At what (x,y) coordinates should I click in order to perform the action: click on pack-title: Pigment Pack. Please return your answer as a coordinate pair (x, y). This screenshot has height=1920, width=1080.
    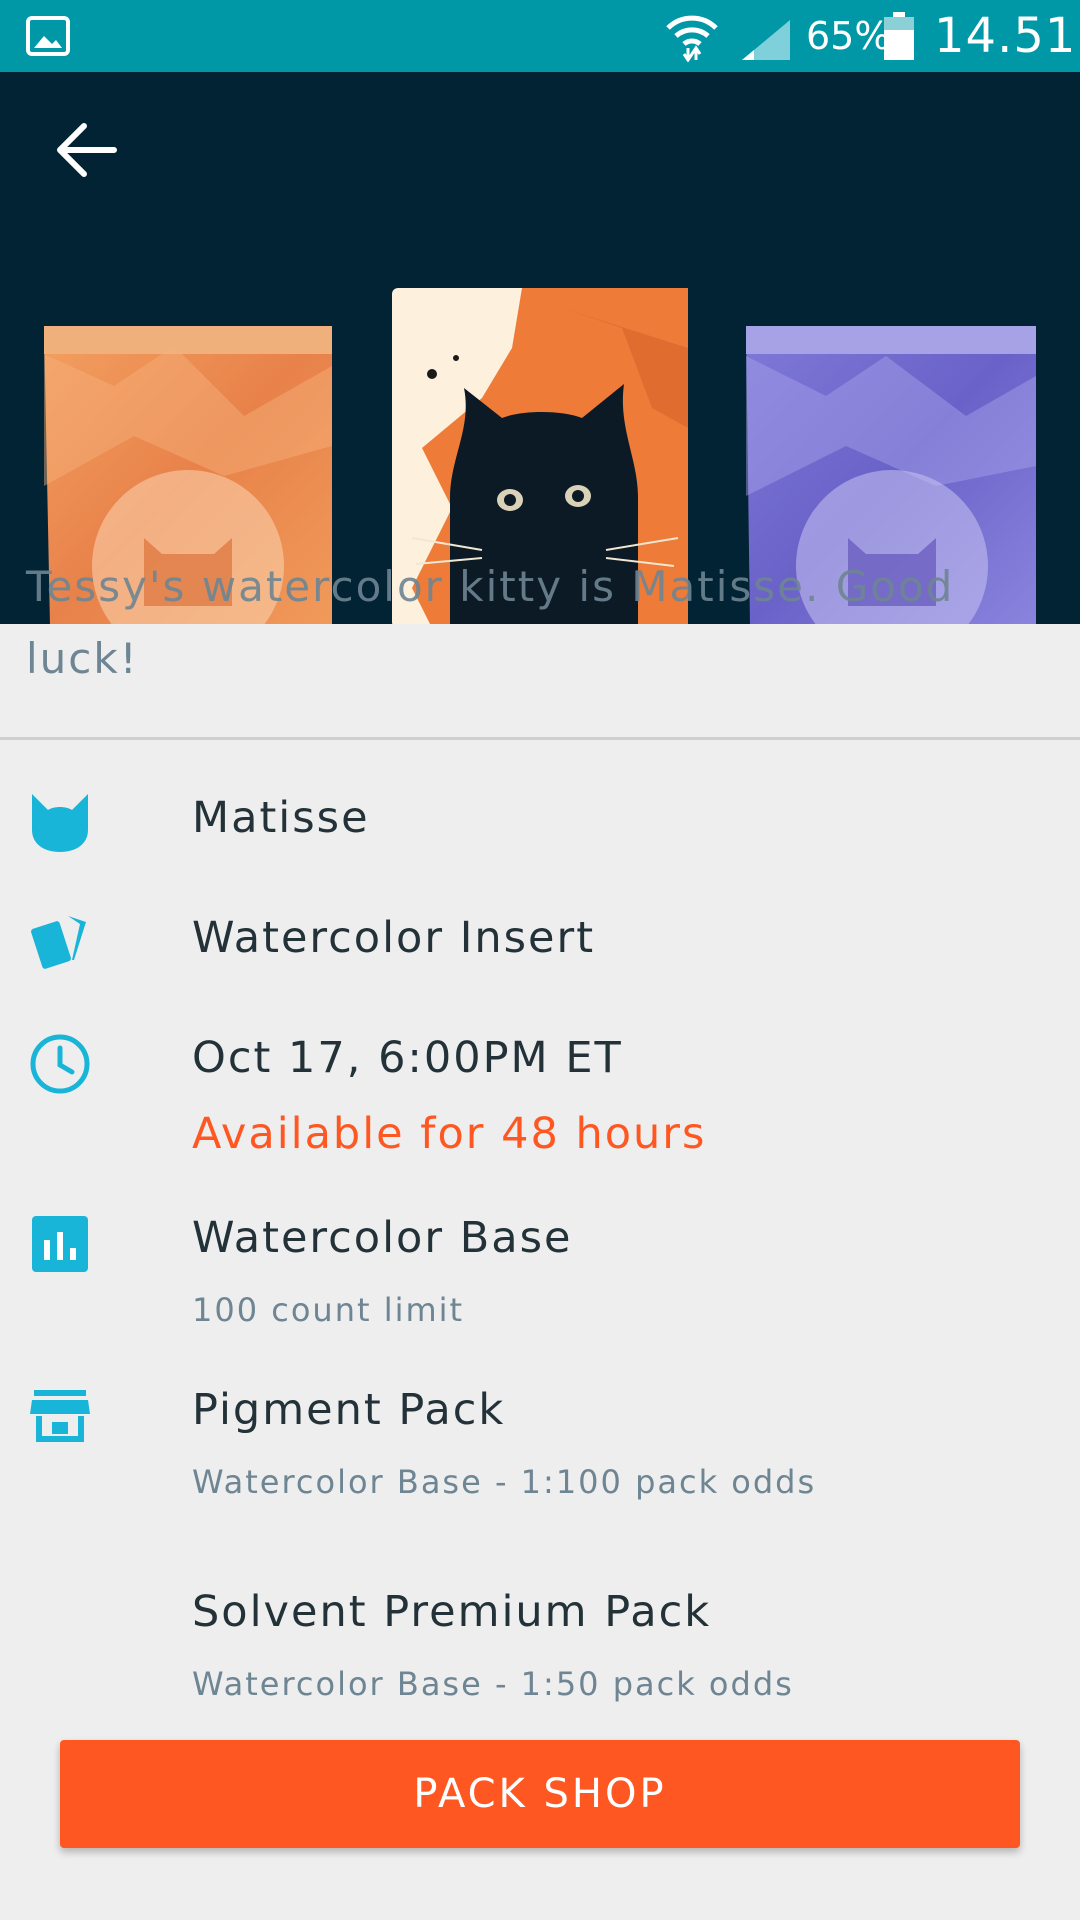
    Looking at the image, I should click on (349, 1410).